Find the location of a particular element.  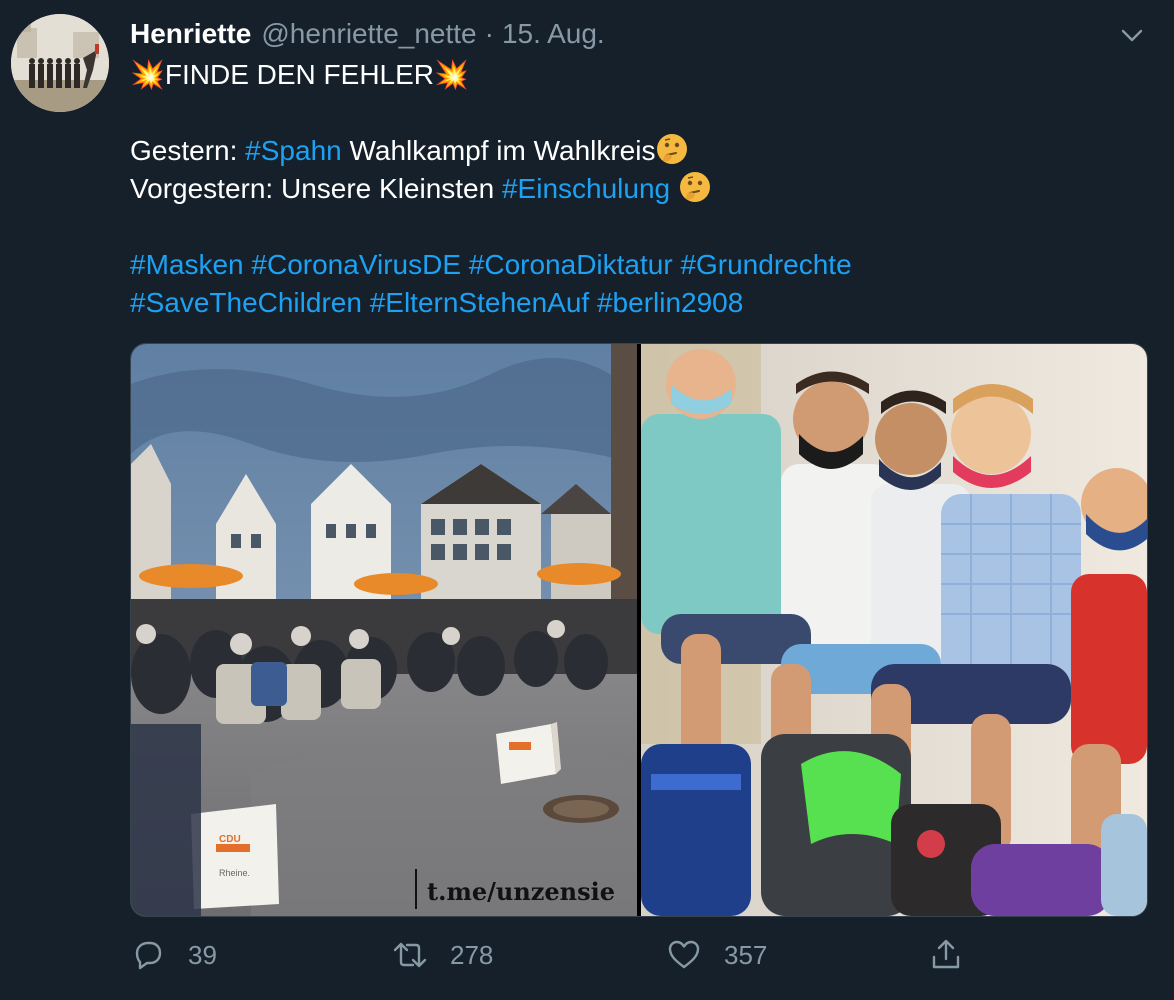

more-options-button is located at coordinates (1132, 35).